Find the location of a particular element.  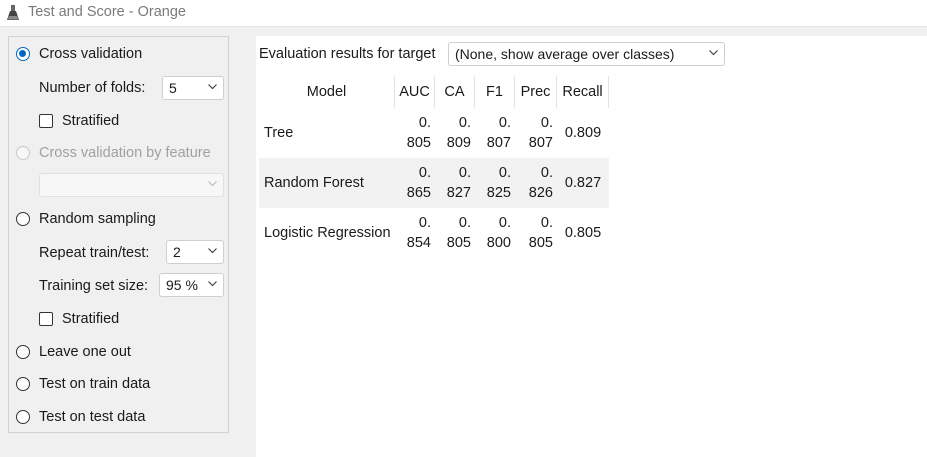

stratified-rs-label: Stratified is located at coordinates (91, 319).